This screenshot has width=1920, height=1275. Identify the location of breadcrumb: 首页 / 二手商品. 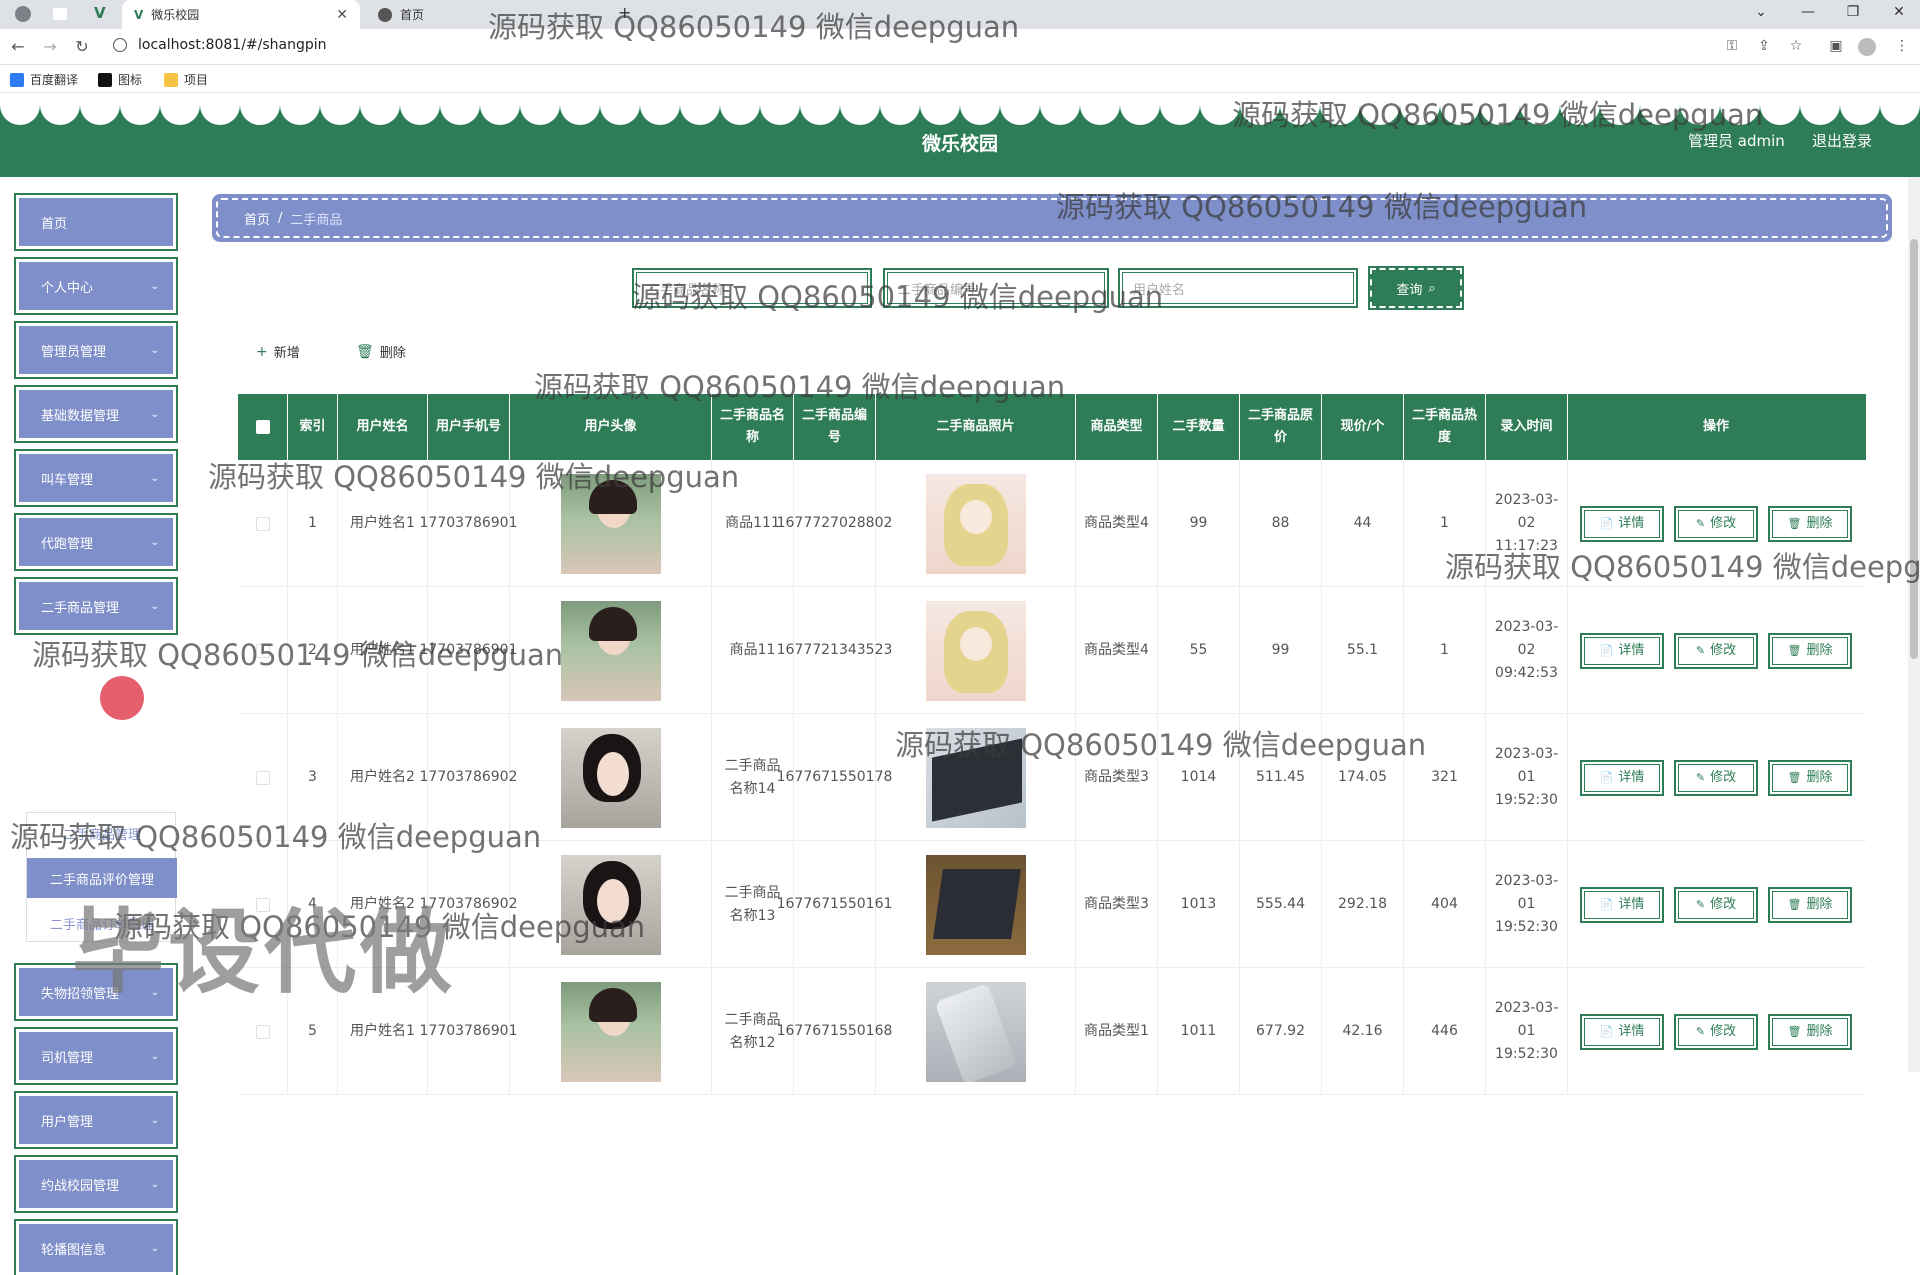
(1052, 218).